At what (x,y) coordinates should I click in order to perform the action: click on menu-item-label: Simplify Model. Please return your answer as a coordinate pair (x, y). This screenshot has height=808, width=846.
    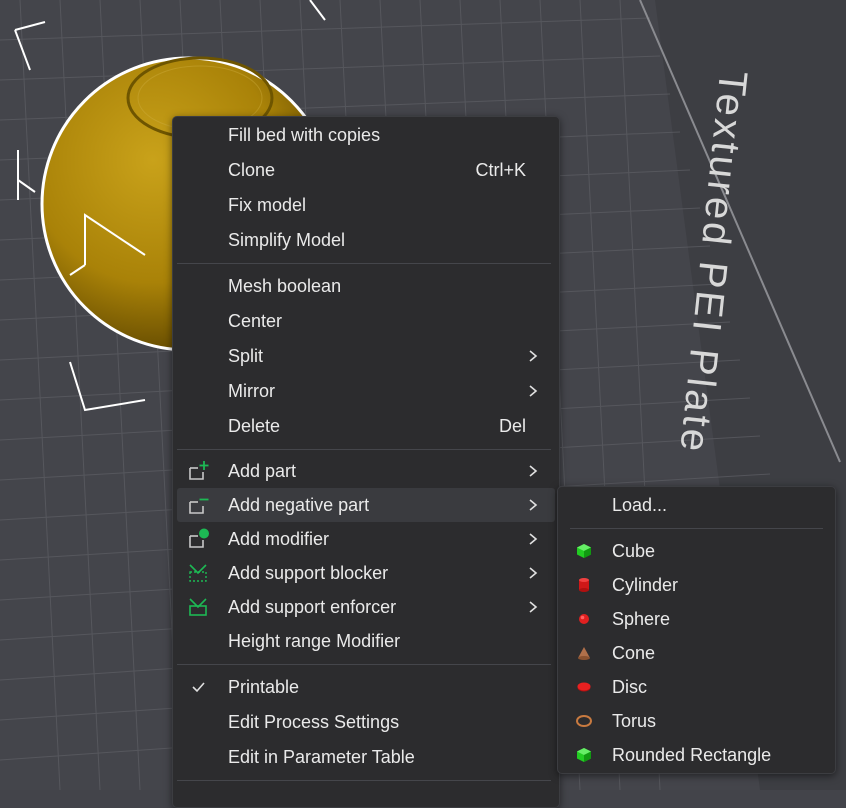
    Looking at the image, I should click on (287, 239).